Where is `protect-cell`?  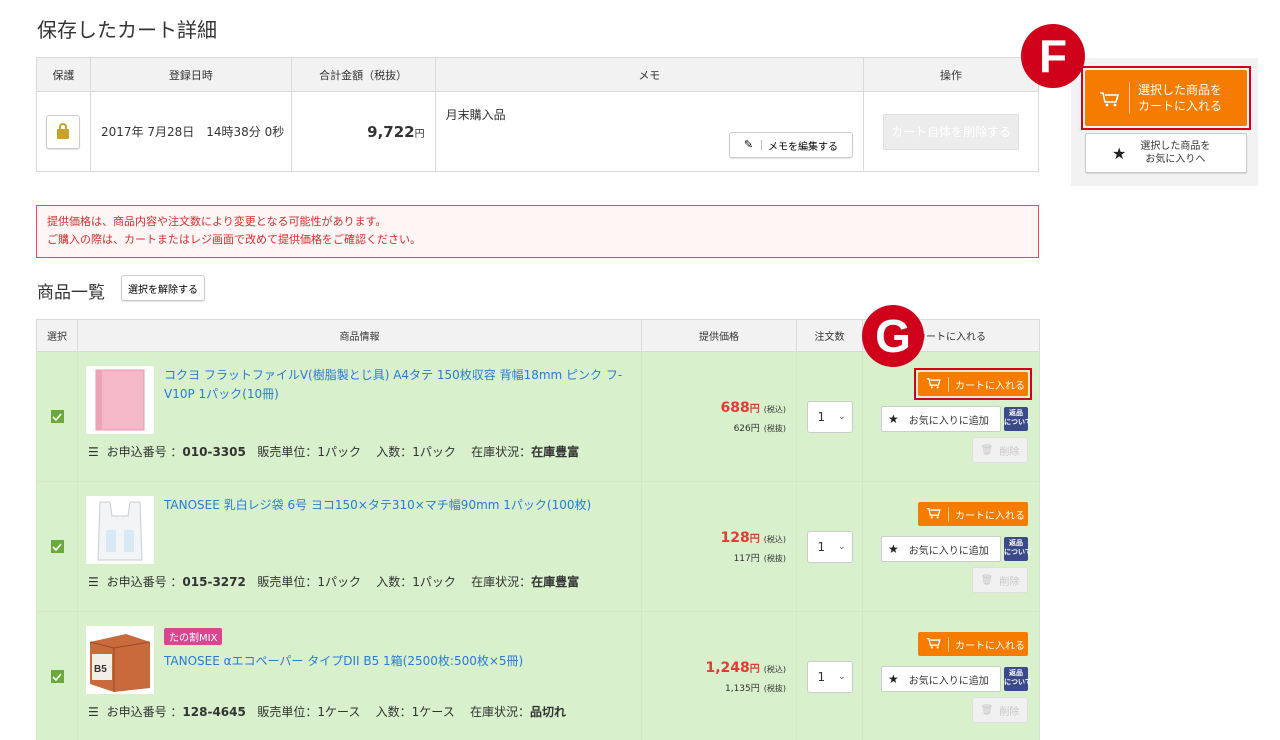 protect-cell is located at coordinates (63, 131).